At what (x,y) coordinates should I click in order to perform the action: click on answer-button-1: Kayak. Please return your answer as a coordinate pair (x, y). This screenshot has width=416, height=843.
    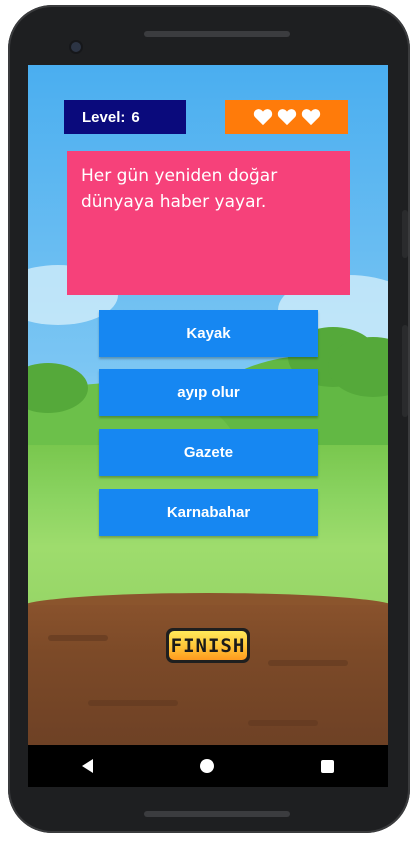
    Looking at the image, I should click on (208, 333).